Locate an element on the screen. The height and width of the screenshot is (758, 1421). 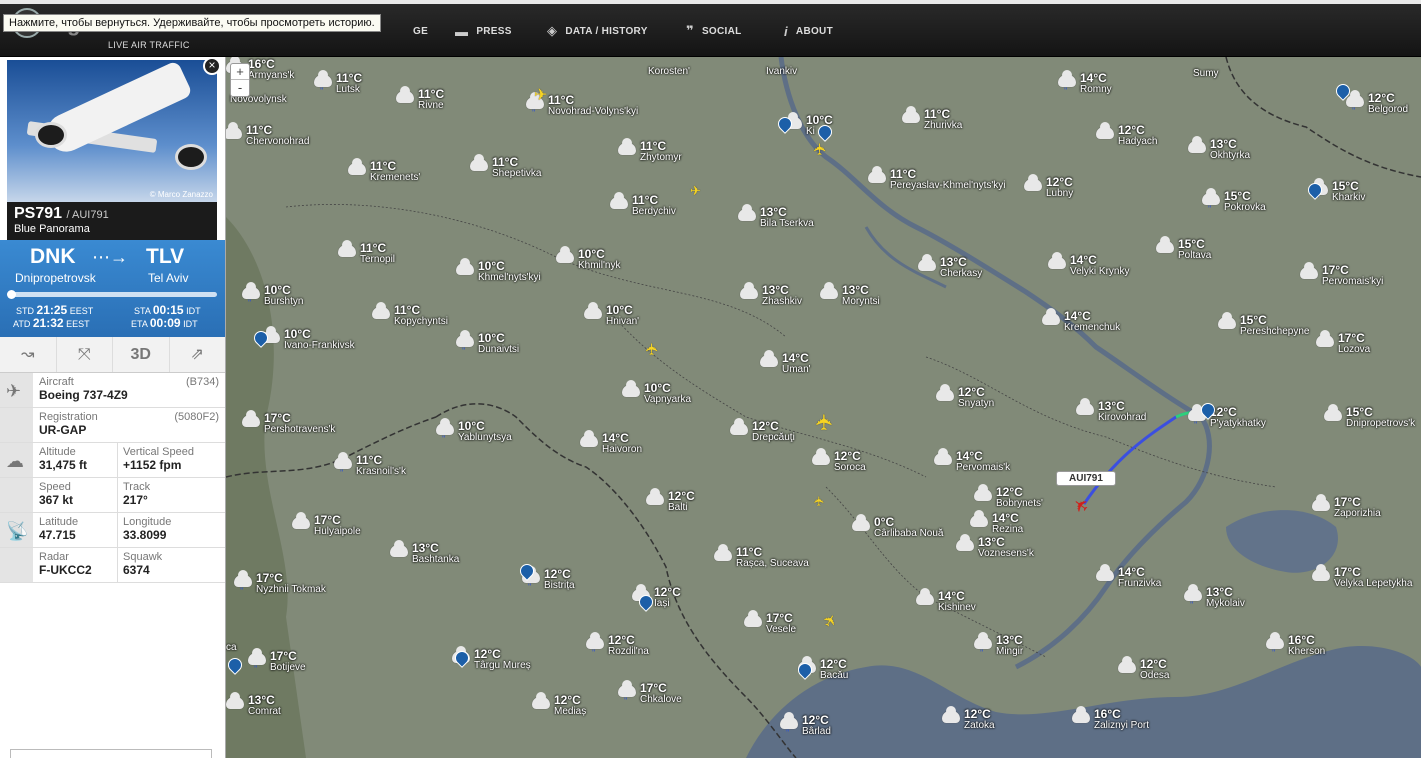
social-icon: ❞ is located at coordinates (690, 30).